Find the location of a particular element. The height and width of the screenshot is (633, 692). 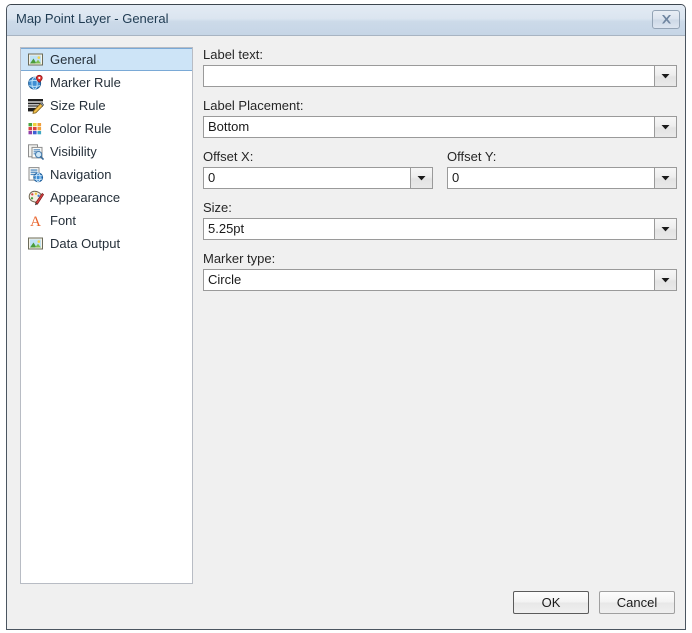

close-button is located at coordinates (666, 19).